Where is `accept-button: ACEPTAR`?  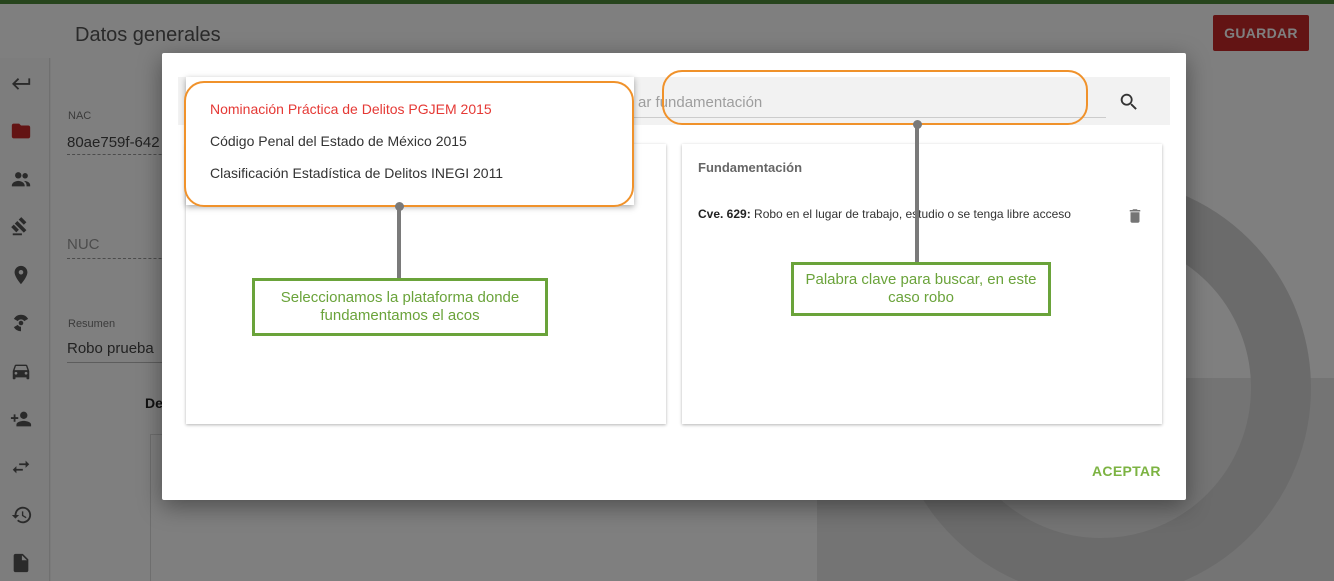 accept-button: ACEPTAR is located at coordinates (1126, 471).